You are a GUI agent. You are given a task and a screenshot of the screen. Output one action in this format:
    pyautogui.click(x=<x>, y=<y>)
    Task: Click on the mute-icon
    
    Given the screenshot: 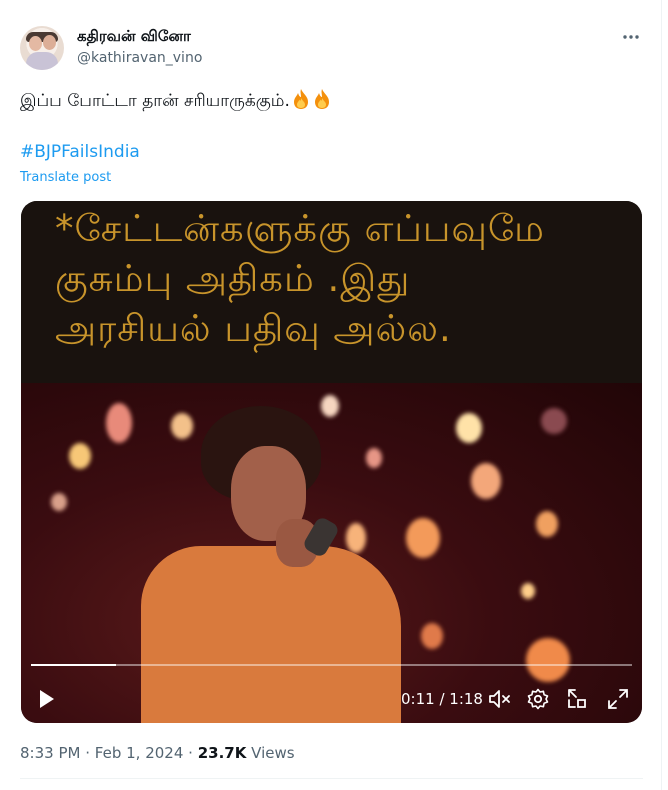 What is the action you would take?
    pyautogui.click(x=499, y=699)
    